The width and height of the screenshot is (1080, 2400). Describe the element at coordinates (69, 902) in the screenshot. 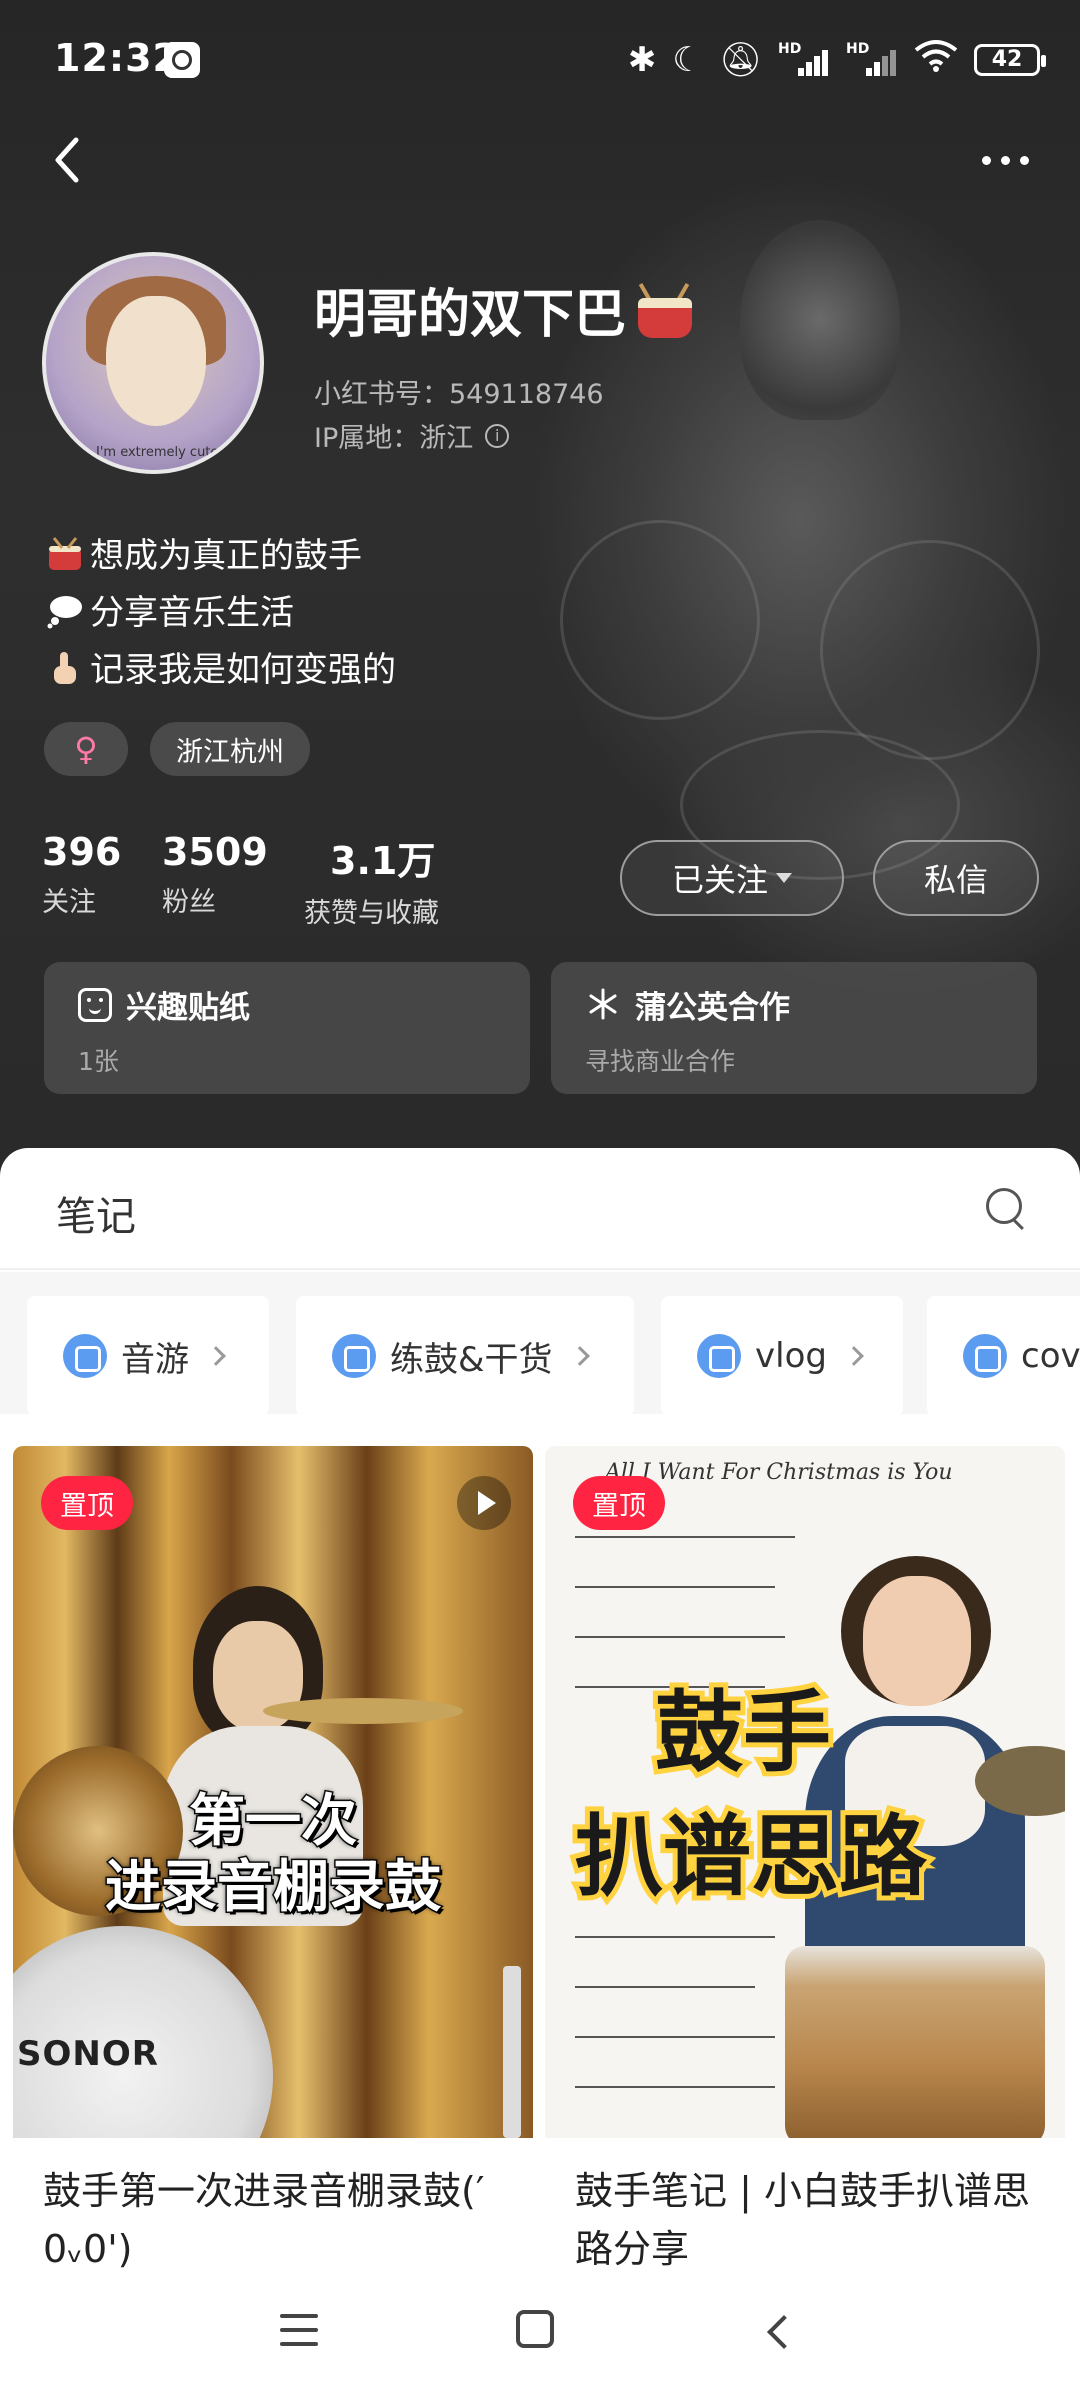

I see `stat-label: 关注` at that location.